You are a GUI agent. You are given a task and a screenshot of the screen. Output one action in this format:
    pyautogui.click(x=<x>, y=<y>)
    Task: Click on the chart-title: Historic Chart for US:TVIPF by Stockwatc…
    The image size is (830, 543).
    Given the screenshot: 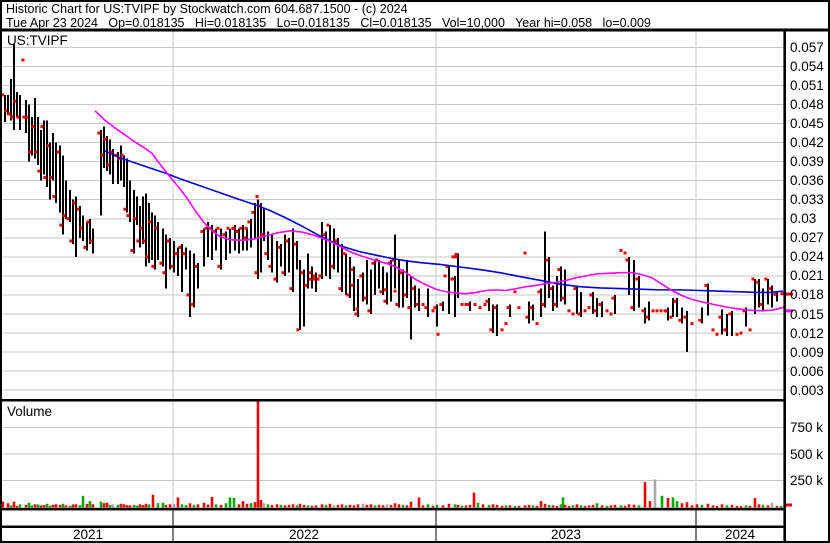 What is the action you would take?
    pyautogui.click(x=207, y=9)
    